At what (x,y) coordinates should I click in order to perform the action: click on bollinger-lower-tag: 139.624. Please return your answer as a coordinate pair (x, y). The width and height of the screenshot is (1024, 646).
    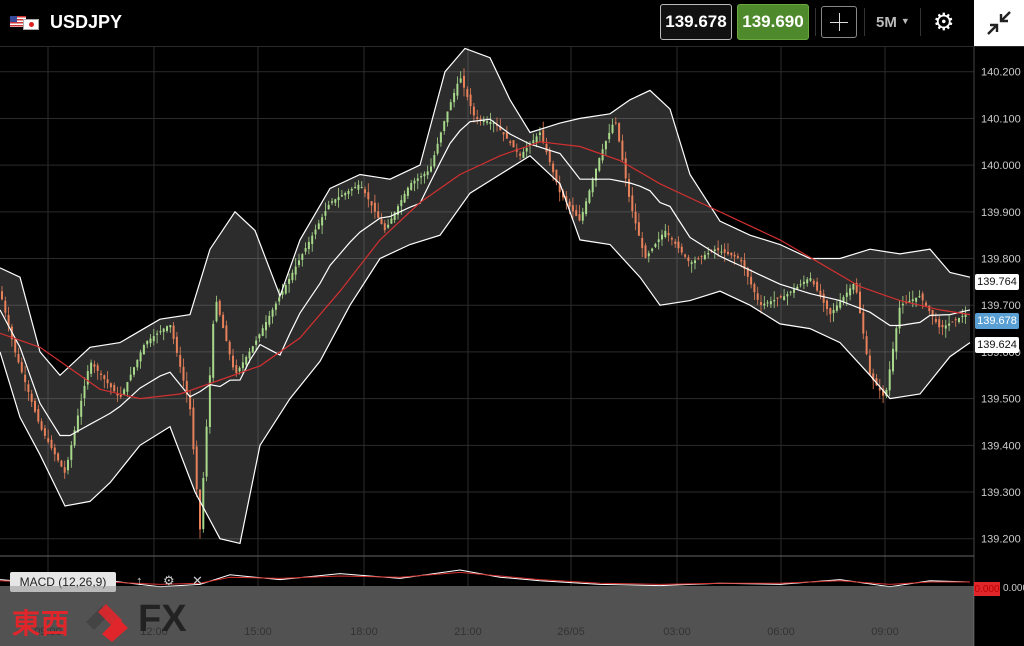
    Looking at the image, I should click on (997, 345).